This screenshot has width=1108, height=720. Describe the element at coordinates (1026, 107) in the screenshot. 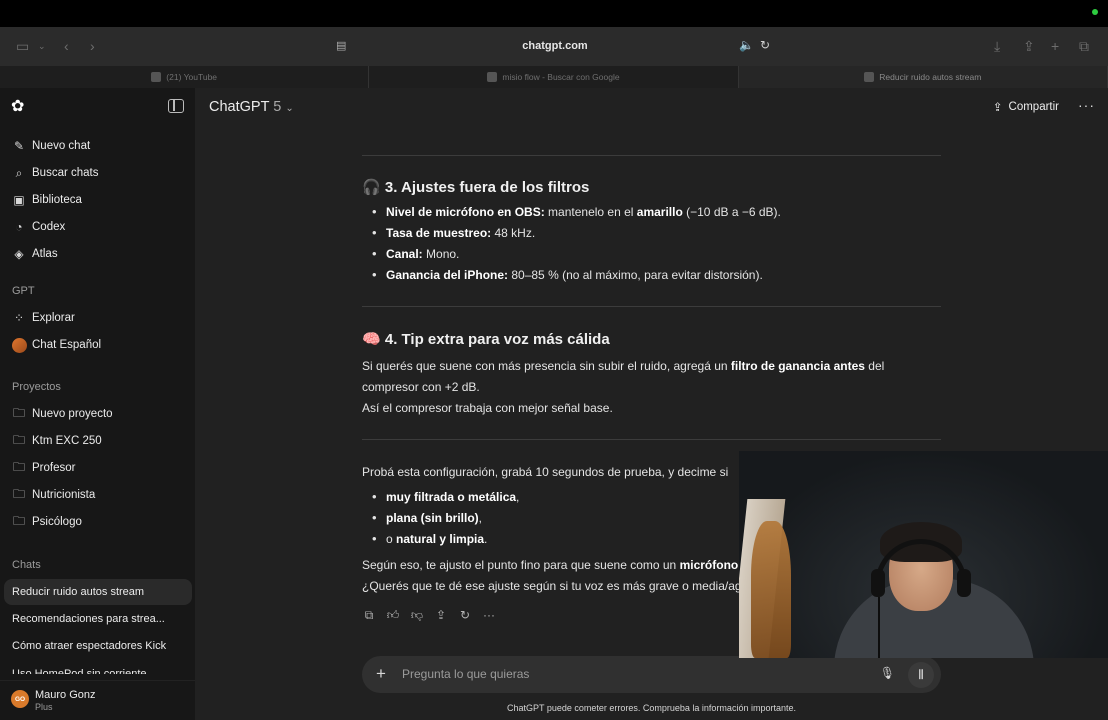

I see `share-button: ⇪ Compartir` at that location.